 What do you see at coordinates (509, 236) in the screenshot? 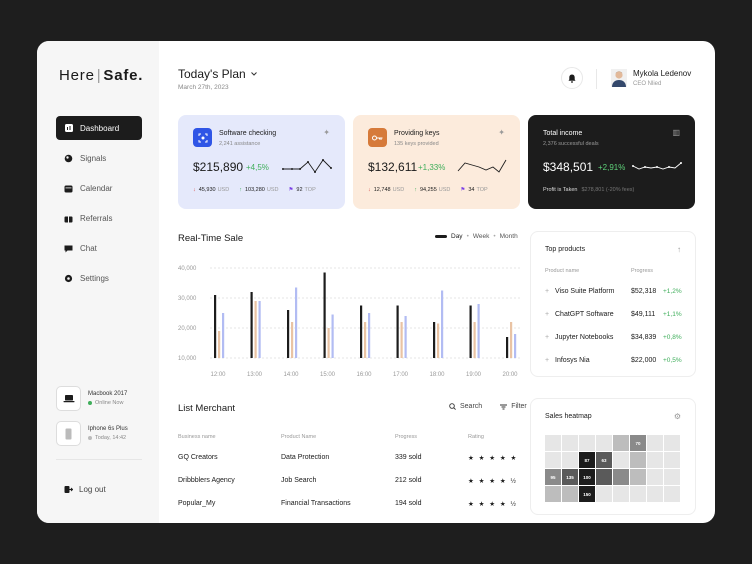
I see `tab-month: Month` at bounding box center [509, 236].